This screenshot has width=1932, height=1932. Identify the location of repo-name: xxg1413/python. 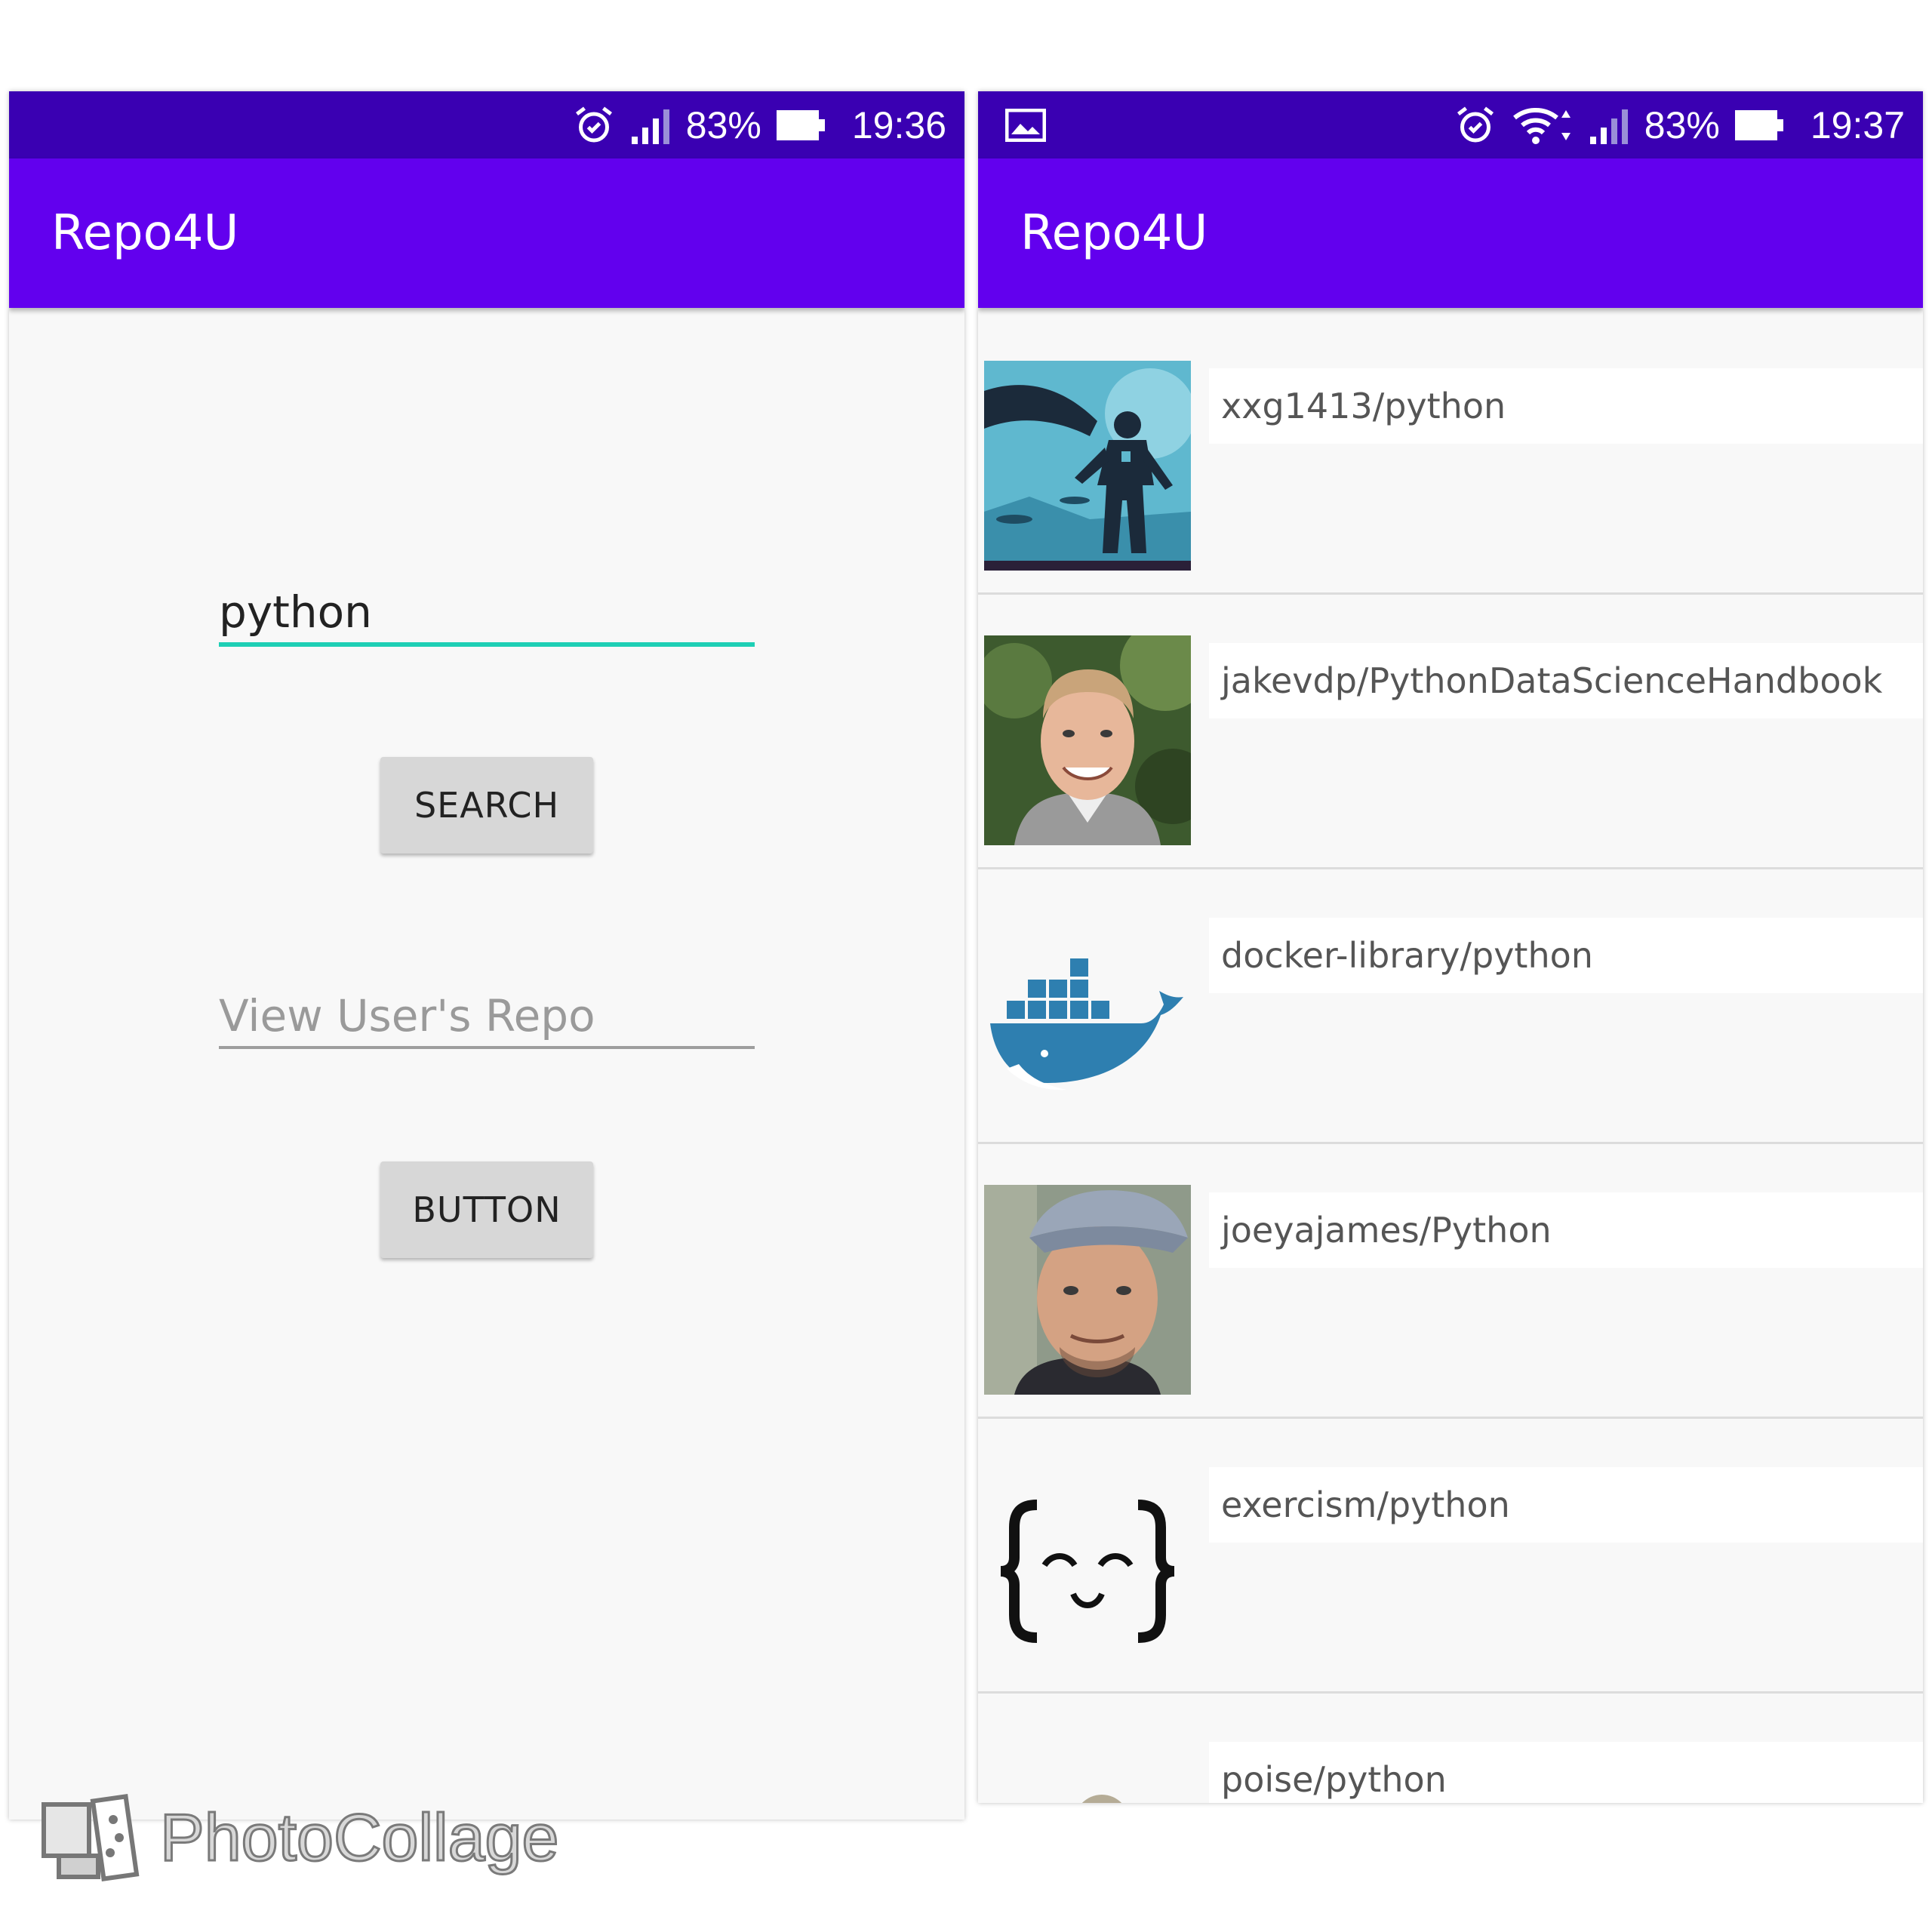
(1363, 406).